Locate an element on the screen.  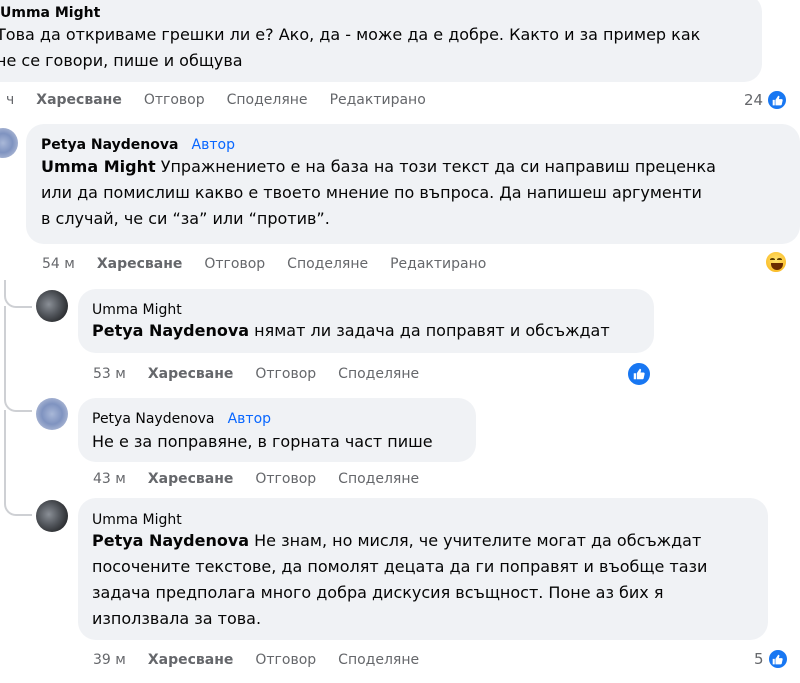
comment-timestamp: 54 м is located at coordinates (58, 264).